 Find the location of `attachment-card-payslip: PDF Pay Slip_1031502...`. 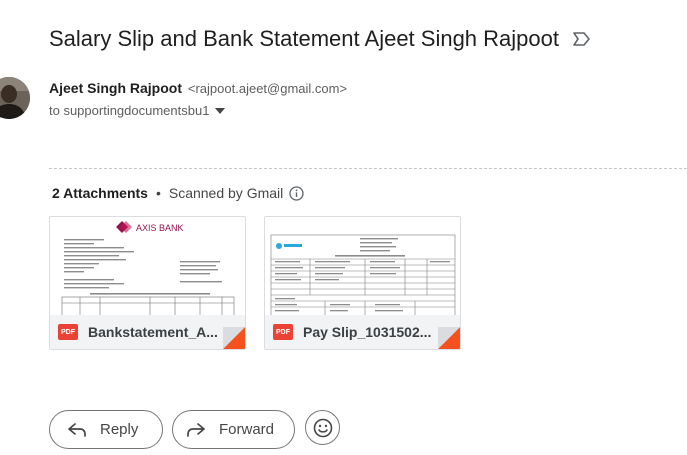

attachment-card-payslip: PDF Pay Slip_1031502... is located at coordinates (362, 283).